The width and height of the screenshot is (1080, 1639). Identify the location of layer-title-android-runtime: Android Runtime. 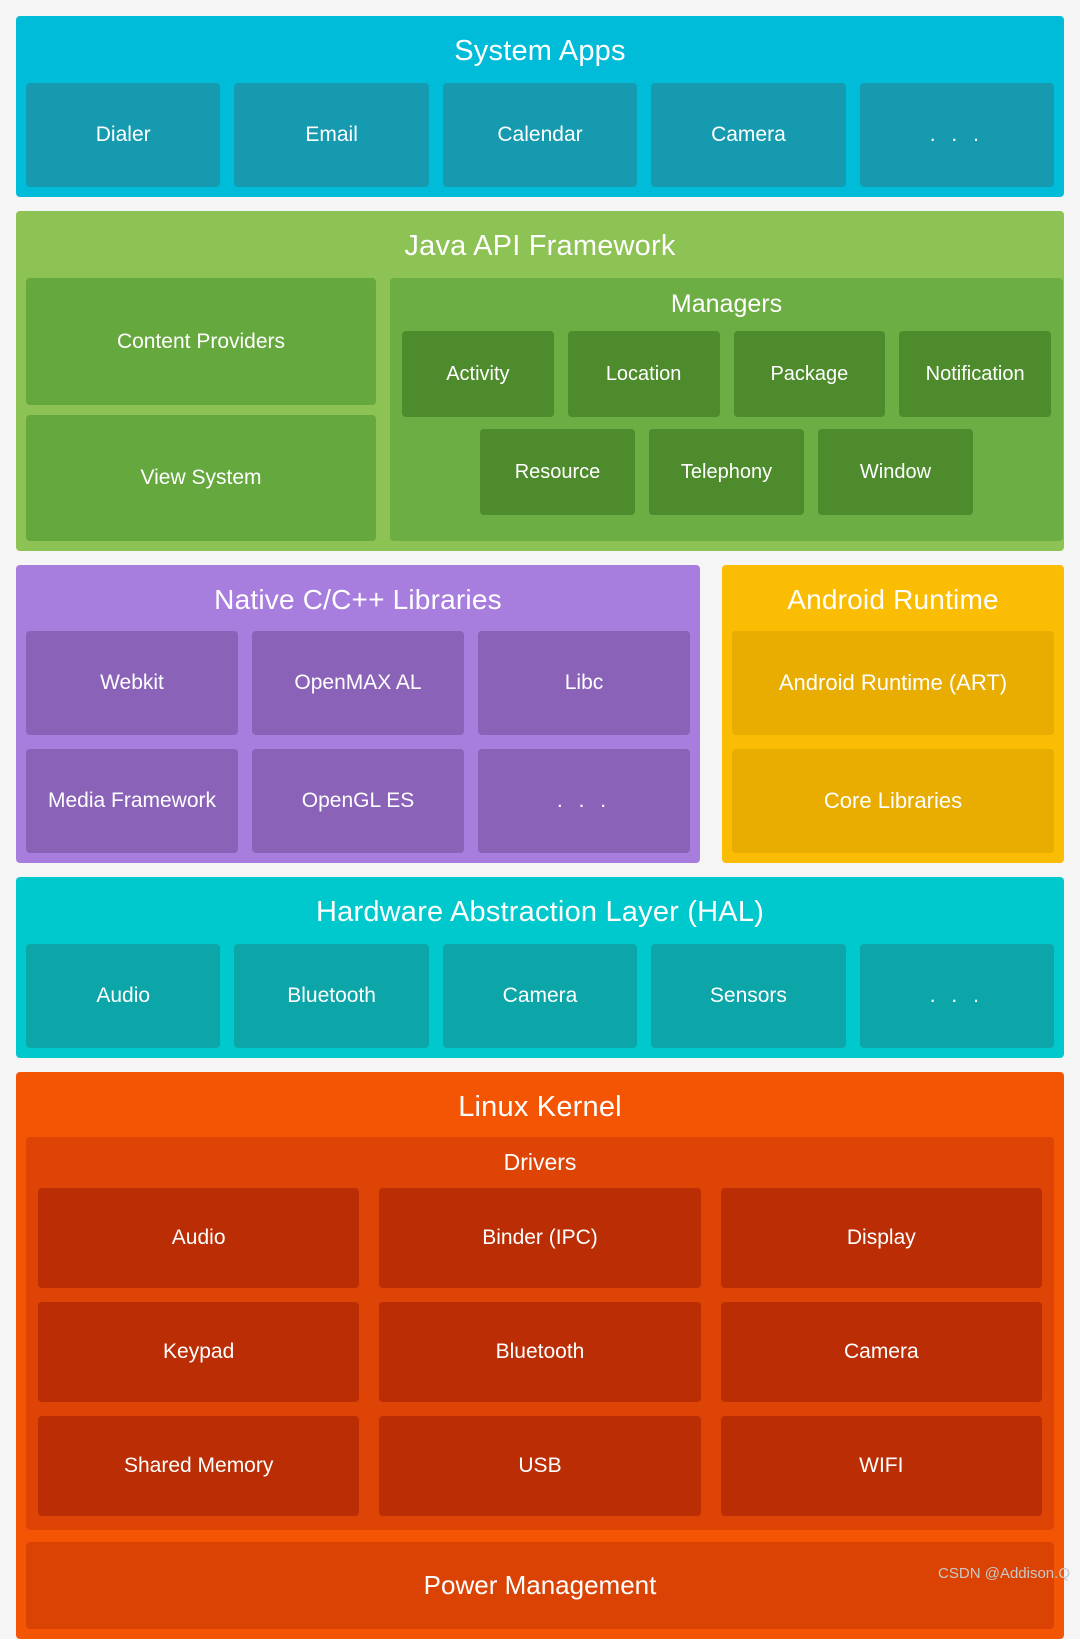
(893, 600).